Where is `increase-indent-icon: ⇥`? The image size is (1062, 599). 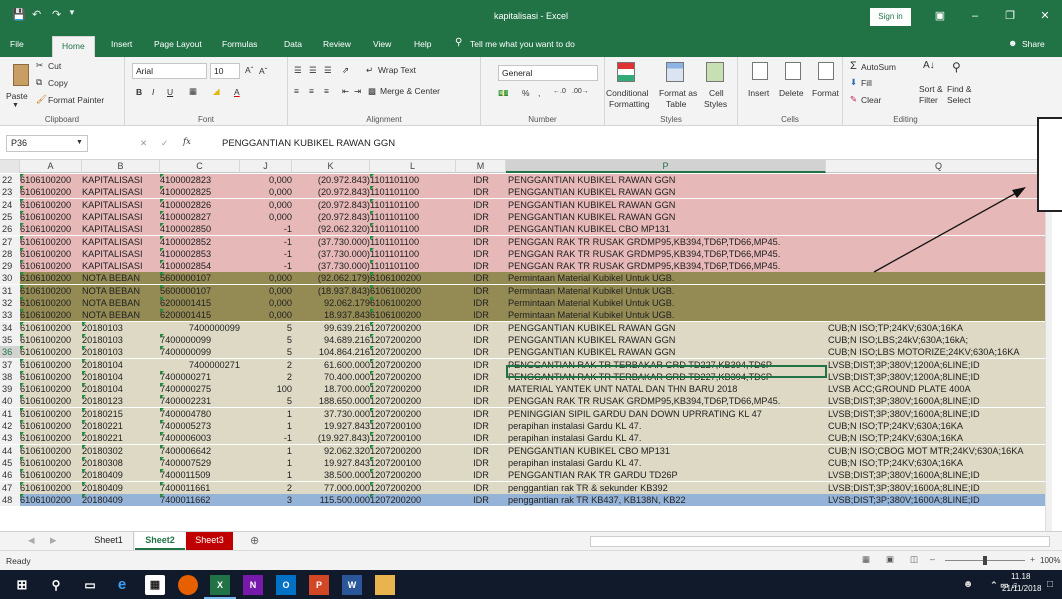
increase-indent-icon: ⇥ is located at coordinates (357, 91).